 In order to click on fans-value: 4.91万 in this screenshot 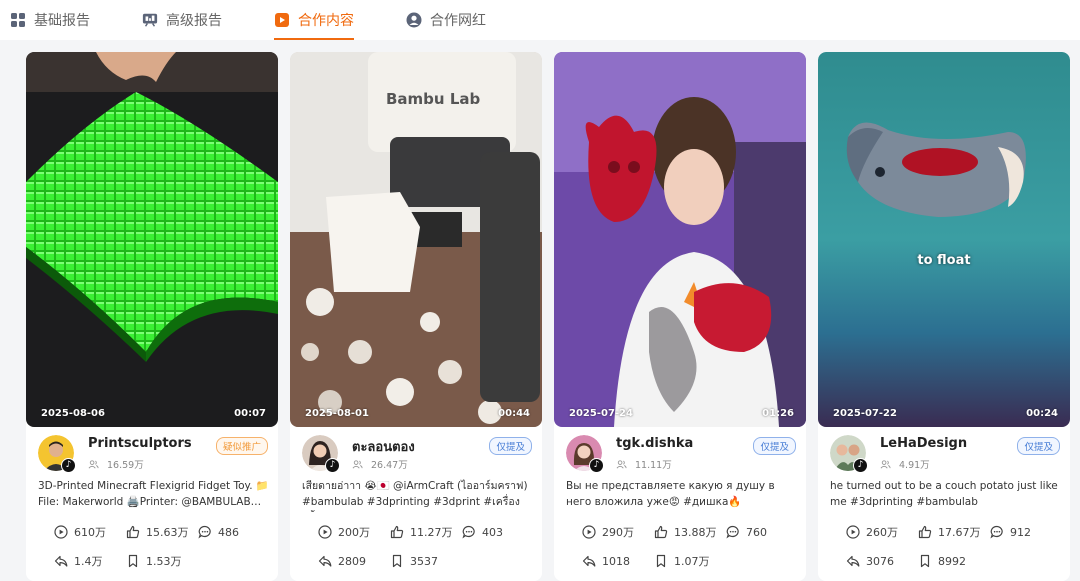, I will do `click(914, 465)`.